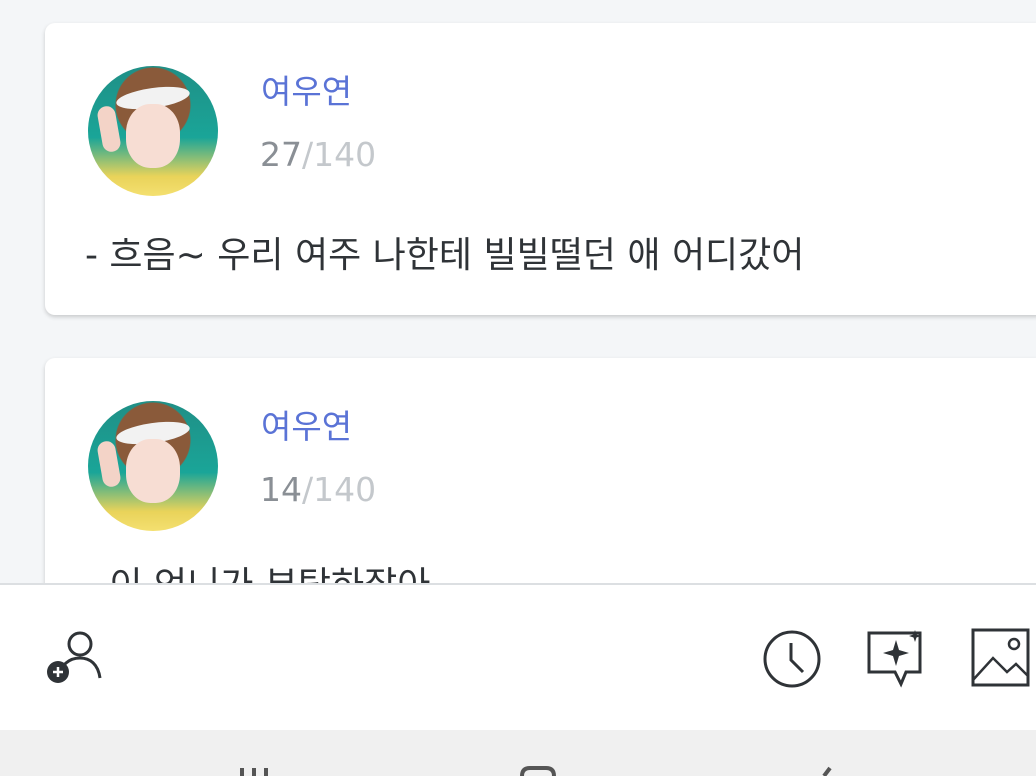  Describe the element at coordinates (538, 771) in the screenshot. I see `home-icon` at that location.